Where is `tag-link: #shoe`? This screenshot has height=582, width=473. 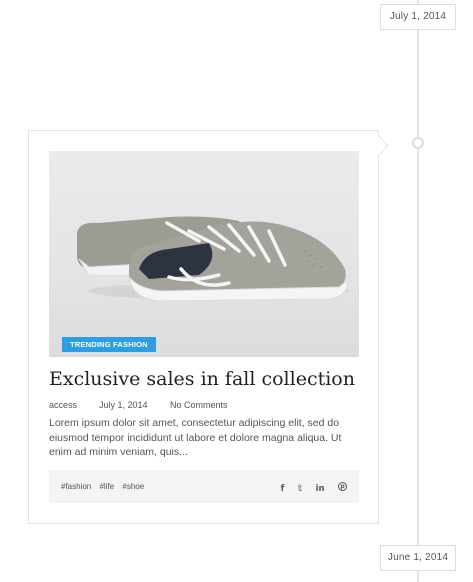 tag-link: #shoe is located at coordinates (133, 486).